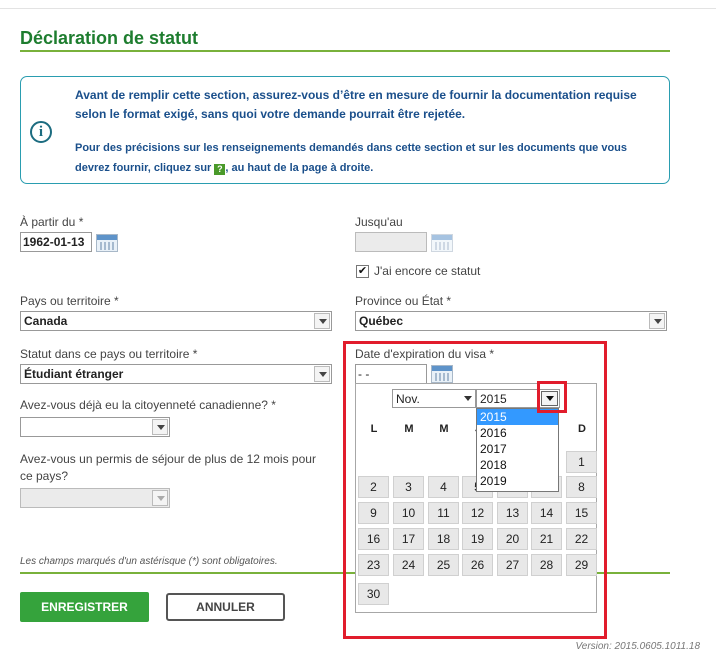  What do you see at coordinates (391, 242) in the screenshot?
I see `until-date-input` at bounding box center [391, 242].